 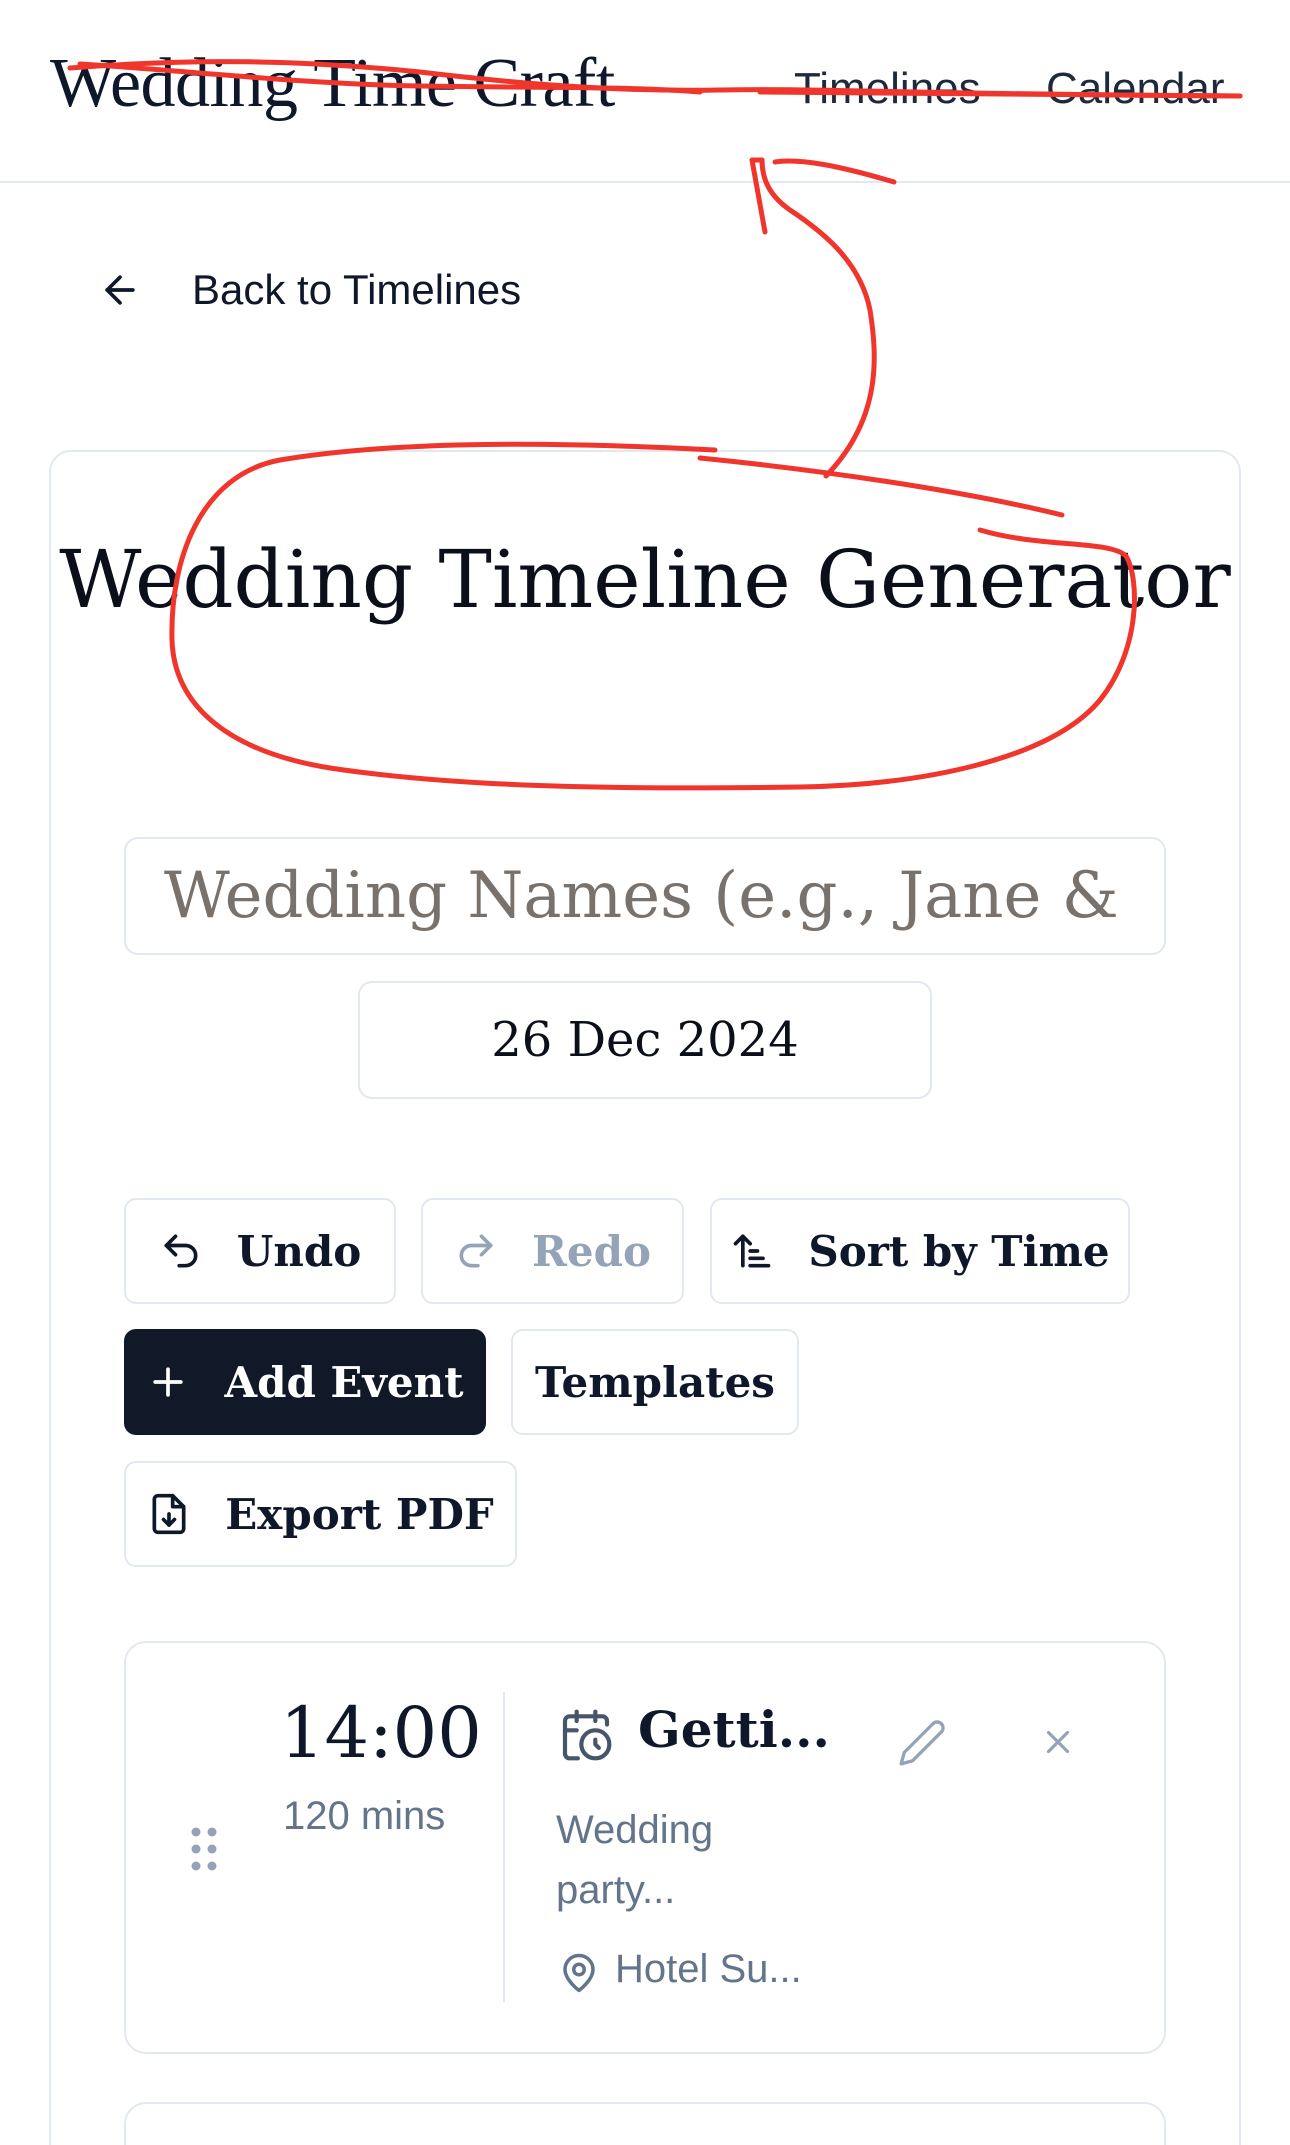 I want to click on timeline-event-card, so click(x=645, y=2123).